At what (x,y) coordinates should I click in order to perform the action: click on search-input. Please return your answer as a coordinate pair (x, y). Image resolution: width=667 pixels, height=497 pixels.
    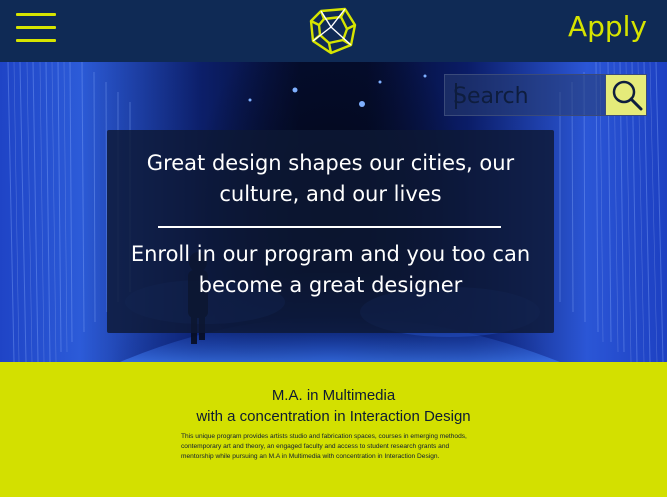
    Looking at the image, I should click on (528, 96).